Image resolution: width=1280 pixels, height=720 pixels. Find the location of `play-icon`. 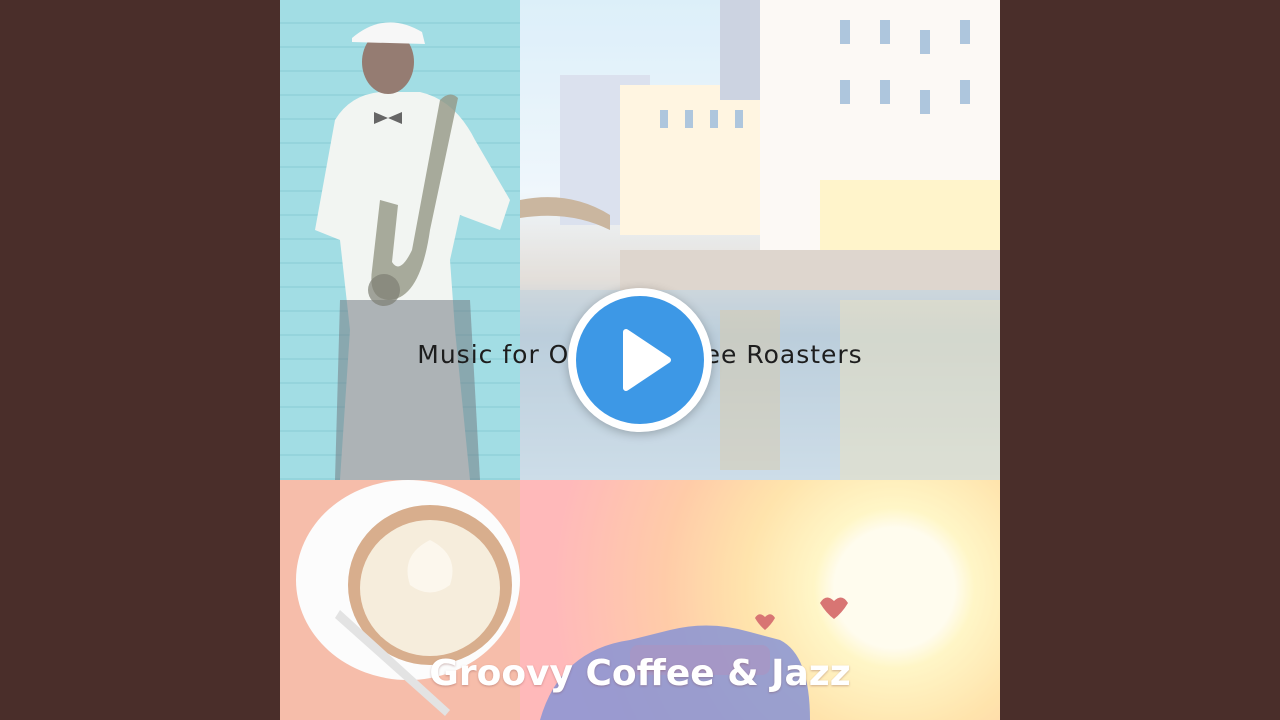

play-icon is located at coordinates (647, 360).